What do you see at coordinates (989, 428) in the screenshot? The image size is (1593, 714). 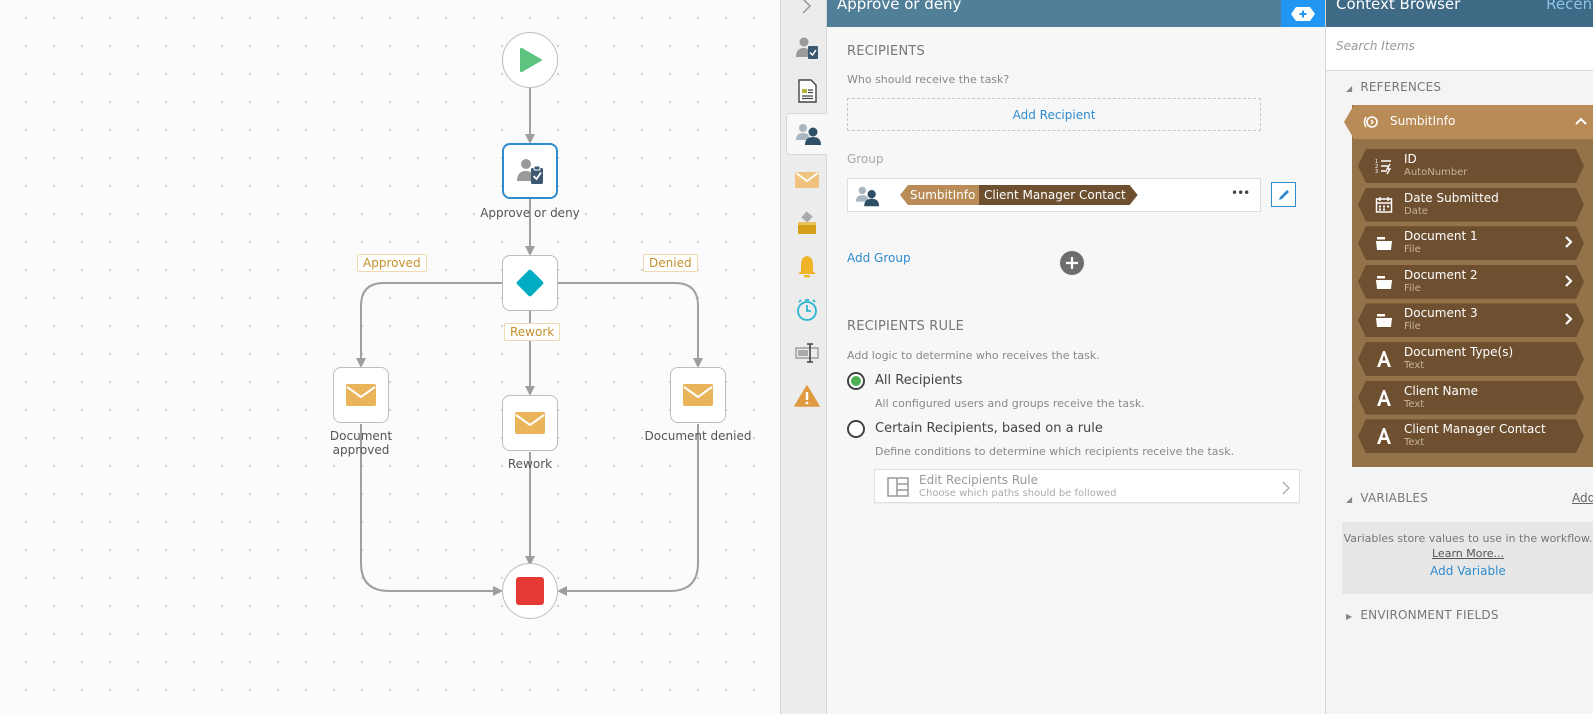 I see `radio-certain-recipients-label: Certain Recipients, based on a rule` at bounding box center [989, 428].